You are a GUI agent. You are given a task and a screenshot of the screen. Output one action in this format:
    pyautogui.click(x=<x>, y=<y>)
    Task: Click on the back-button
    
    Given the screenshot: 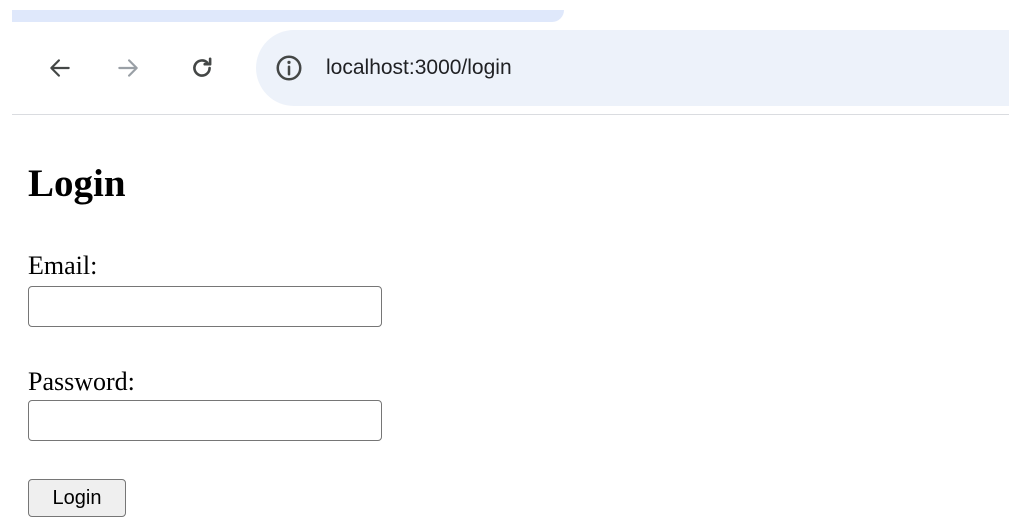 What is the action you would take?
    pyautogui.click(x=60, y=68)
    